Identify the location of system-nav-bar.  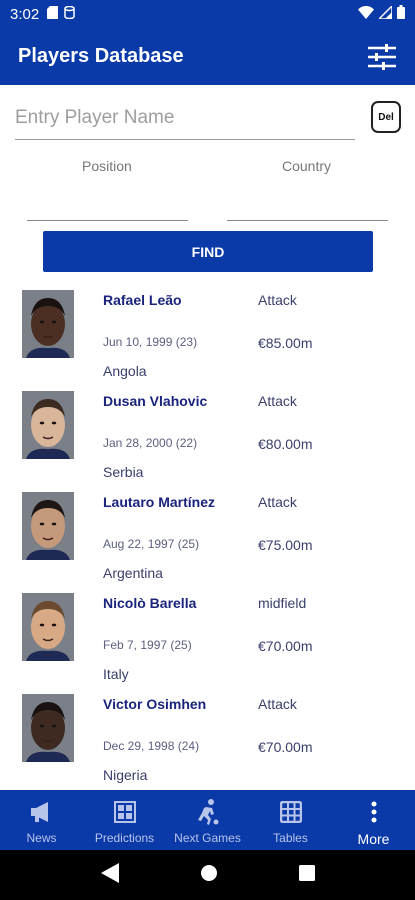
(207, 875).